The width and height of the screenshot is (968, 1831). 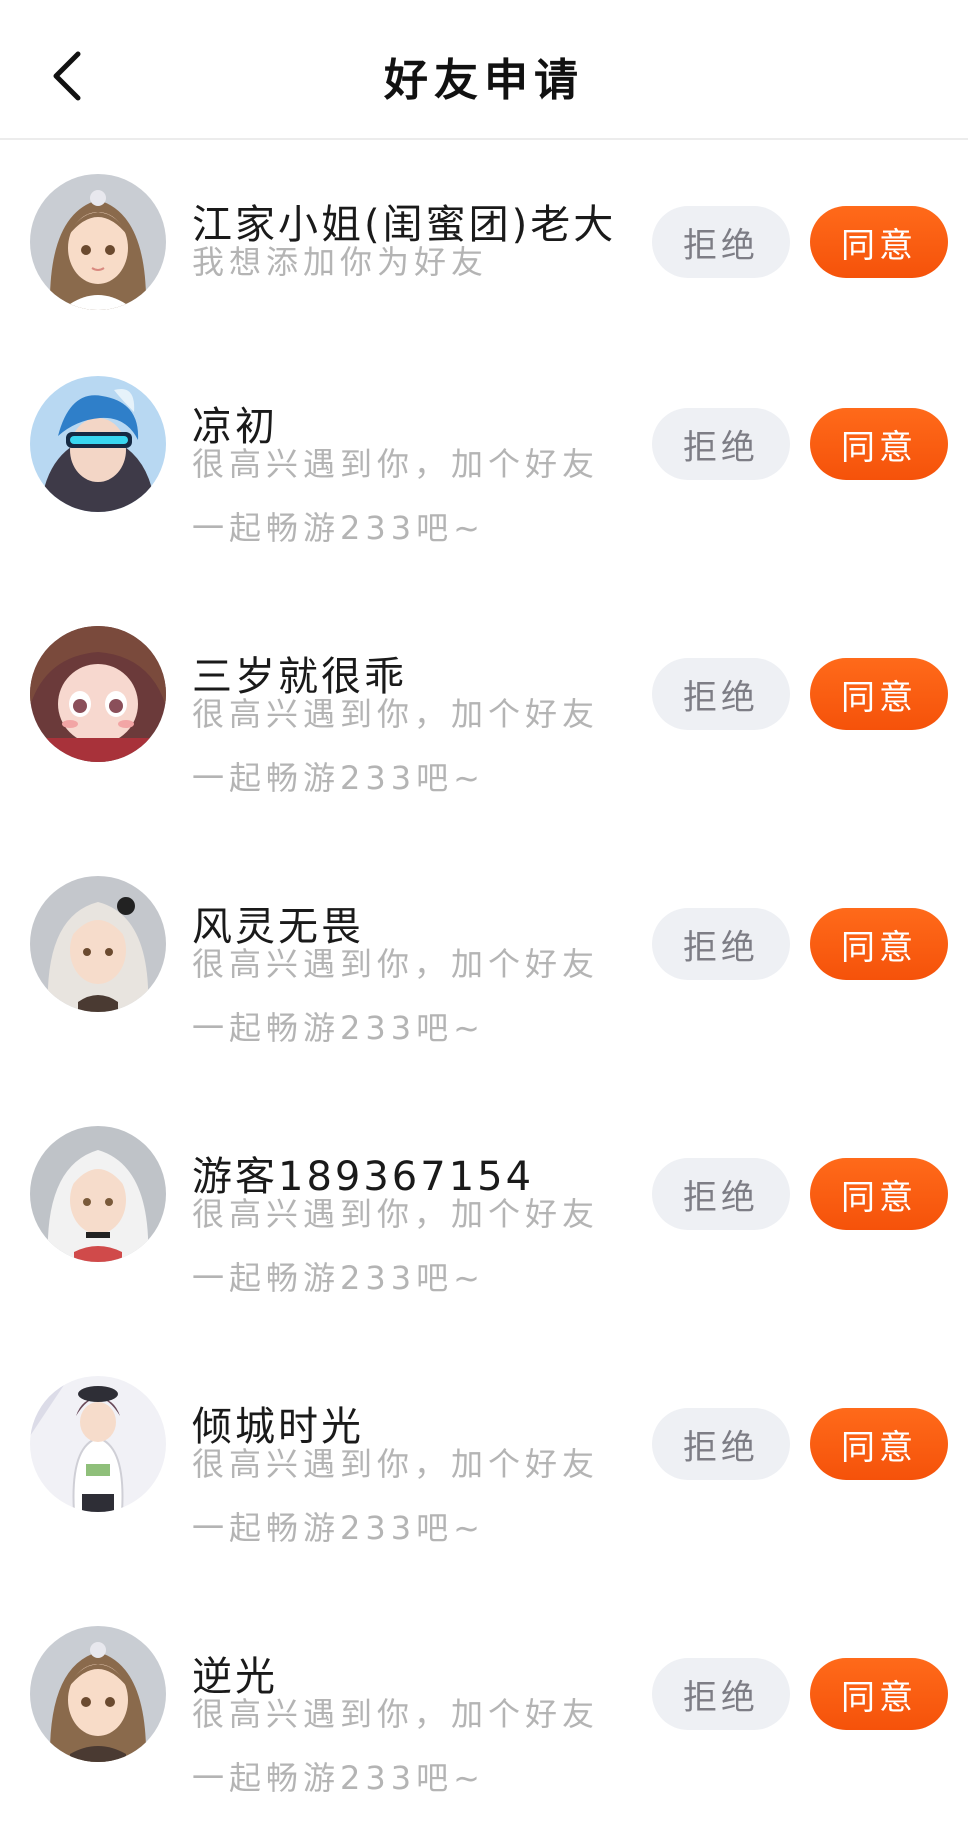 I want to click on header-bar: 好友申请, so click(x=484, y=70).